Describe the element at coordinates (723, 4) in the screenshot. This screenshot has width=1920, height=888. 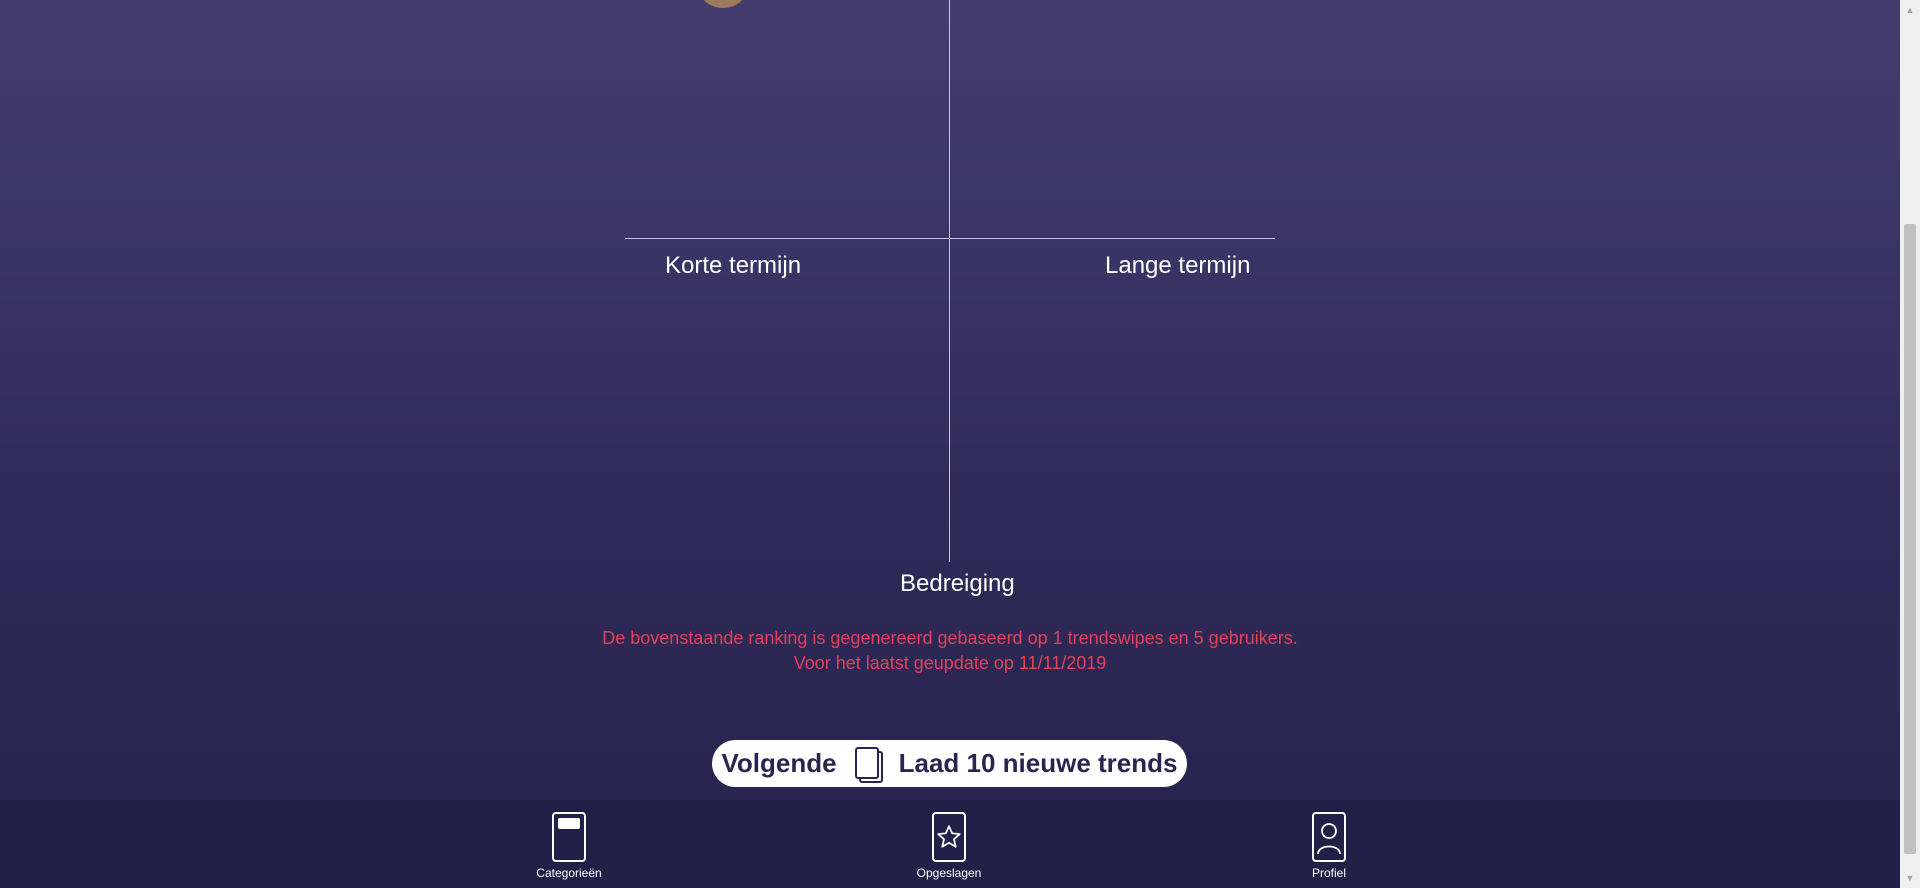
I see `trend-dot` at that location.